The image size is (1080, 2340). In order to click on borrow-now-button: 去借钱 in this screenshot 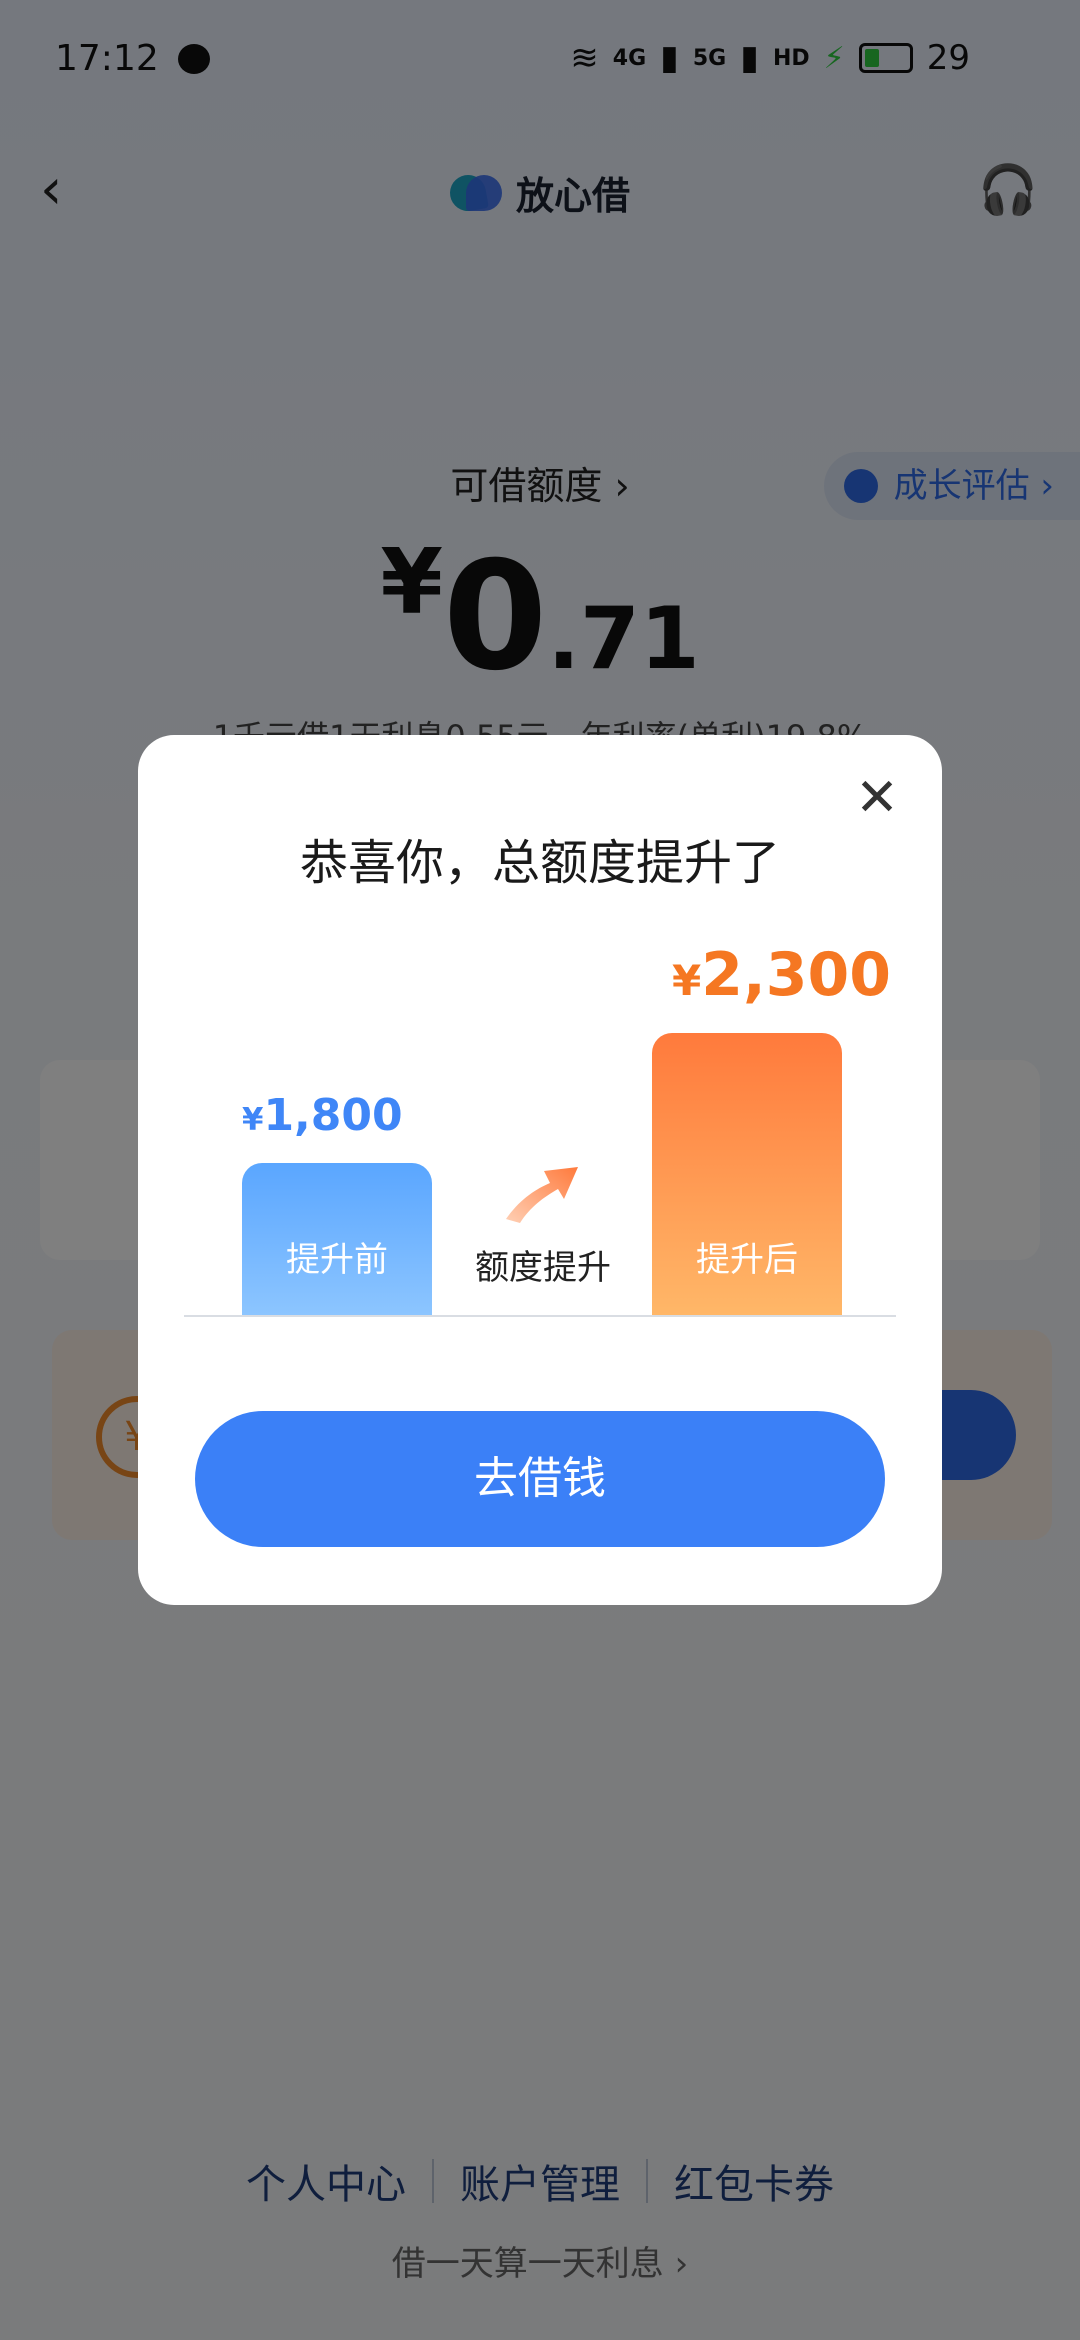, I will do `click(540, 1479)`.